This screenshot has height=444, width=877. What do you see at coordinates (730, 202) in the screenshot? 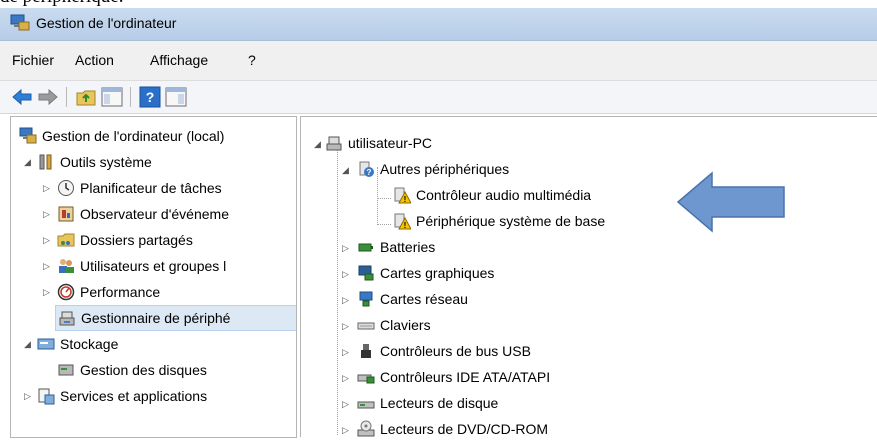
I see `annotation-arrow` at bounding box center [730, 202].